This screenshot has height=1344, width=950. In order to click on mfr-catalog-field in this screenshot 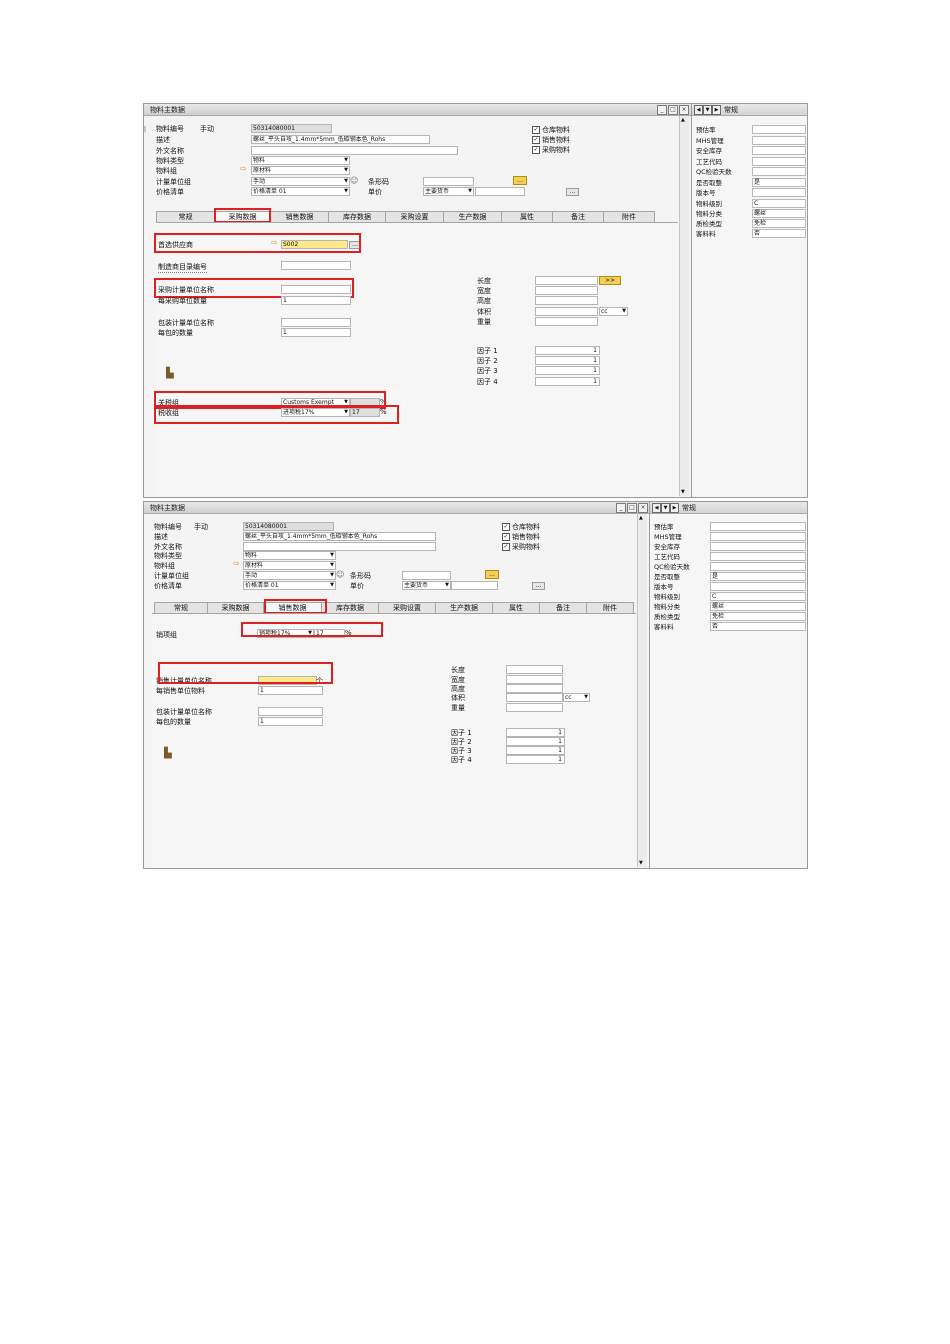, I will do `click(316, 265)`.